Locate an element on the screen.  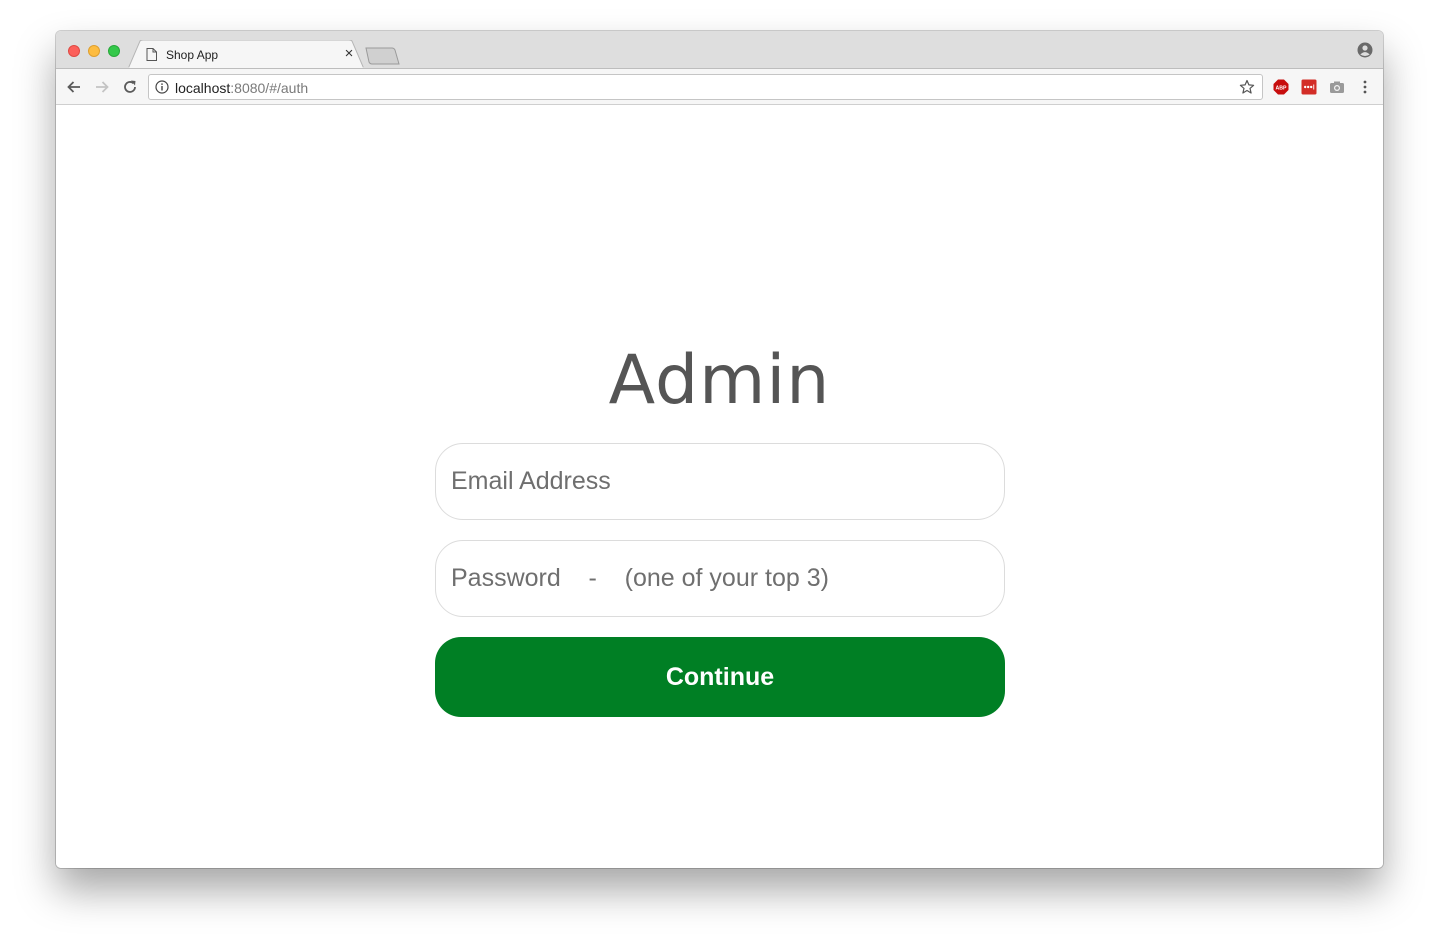
close-icon: × is located at coordinates (349, 53).